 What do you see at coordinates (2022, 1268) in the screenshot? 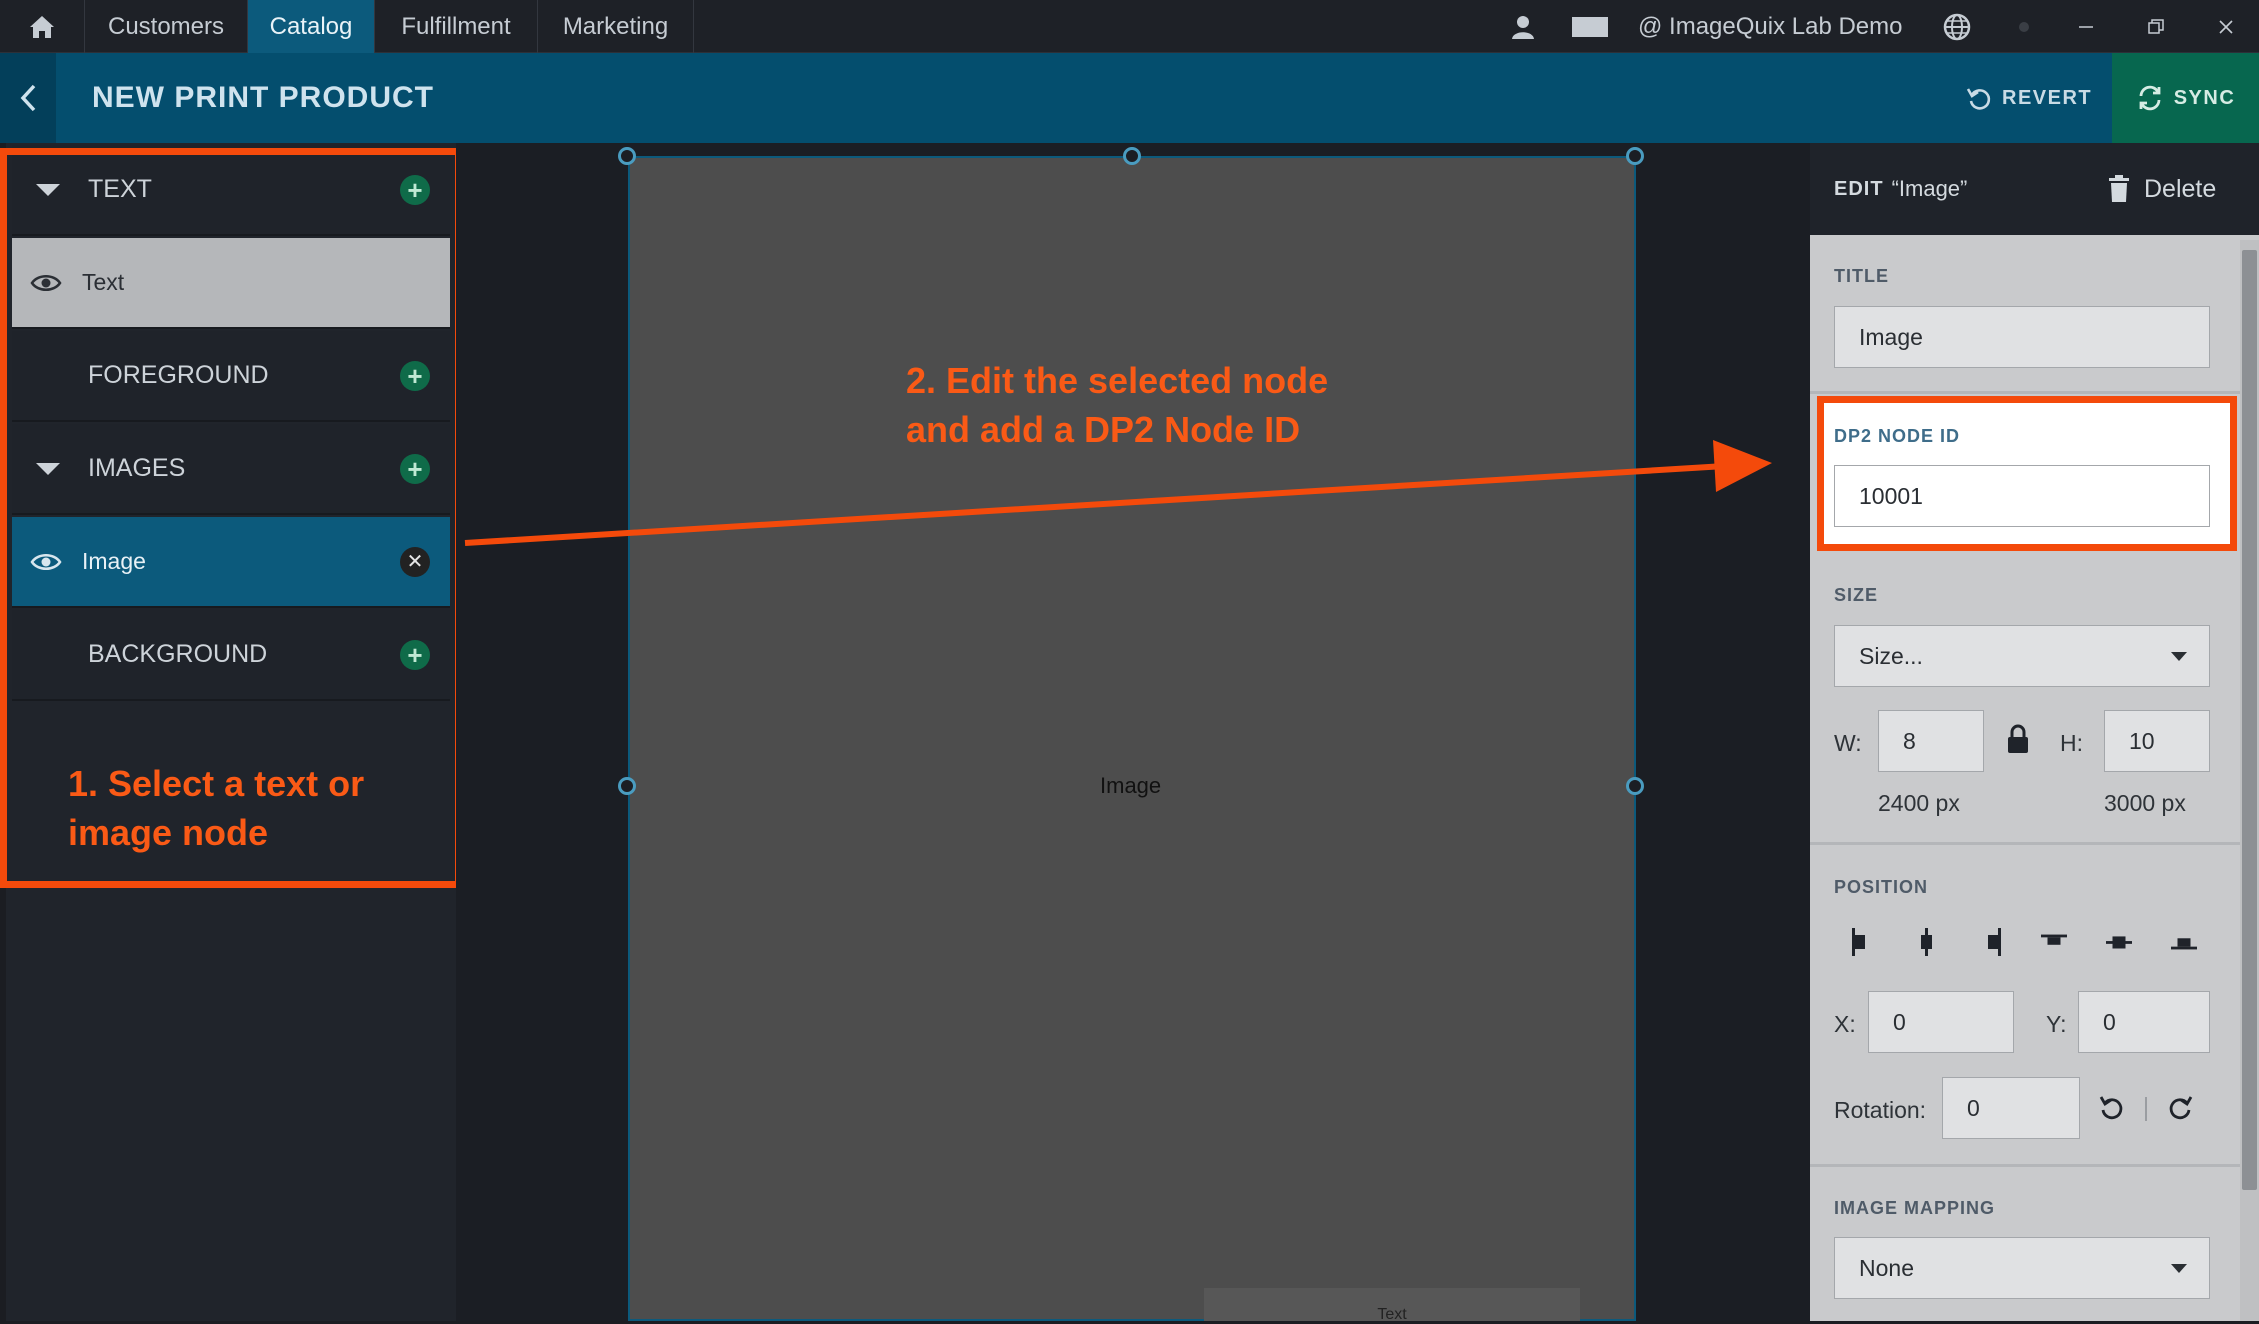
I see `image-mapping-select: None` at bounding box center [2022, 1268].